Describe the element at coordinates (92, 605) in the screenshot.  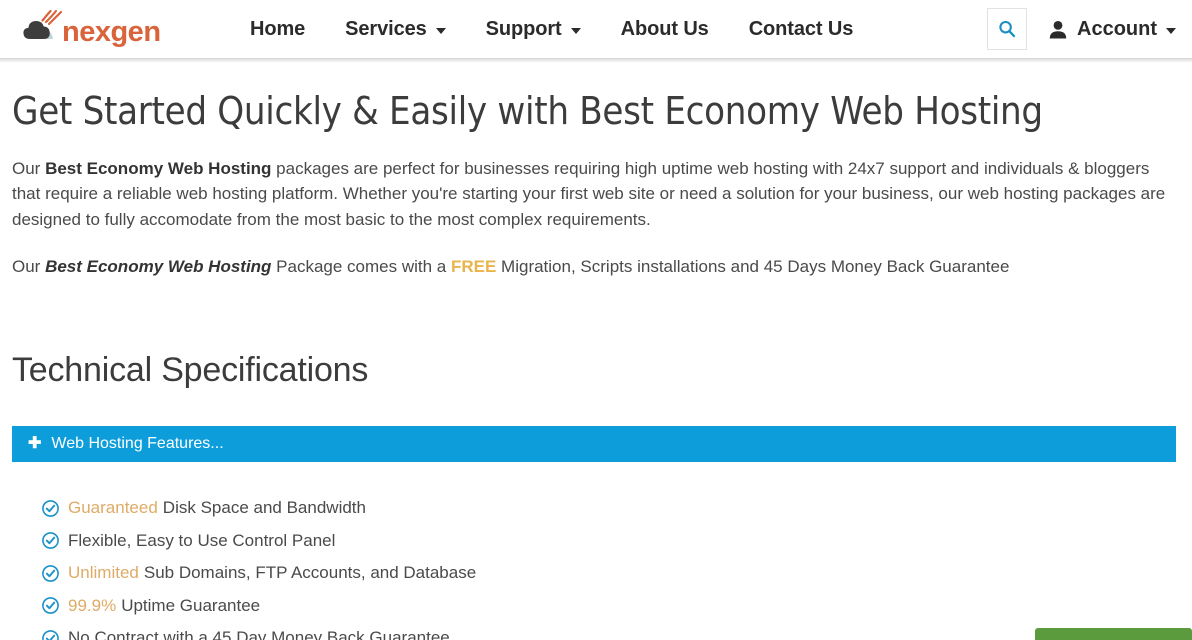
I see `feature-highlight: 99.9%` at that location.